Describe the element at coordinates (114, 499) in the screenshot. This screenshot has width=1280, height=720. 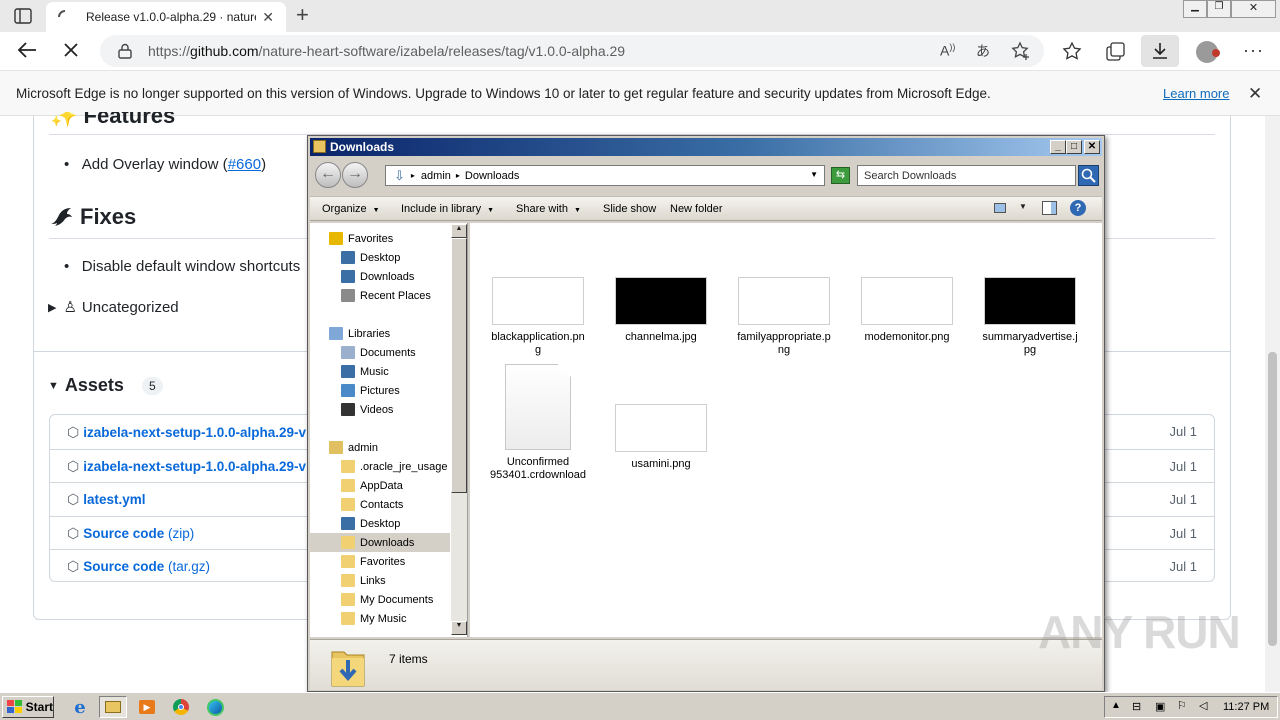
I see `asset-name: latest.yml` at that location.